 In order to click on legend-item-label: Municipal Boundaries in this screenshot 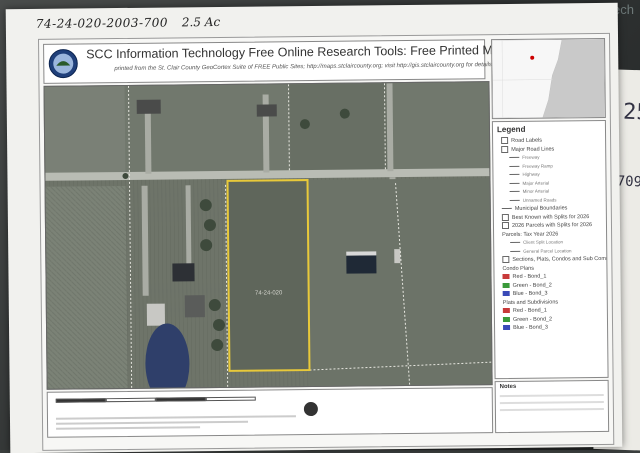, I will do `click(541, 208)`.